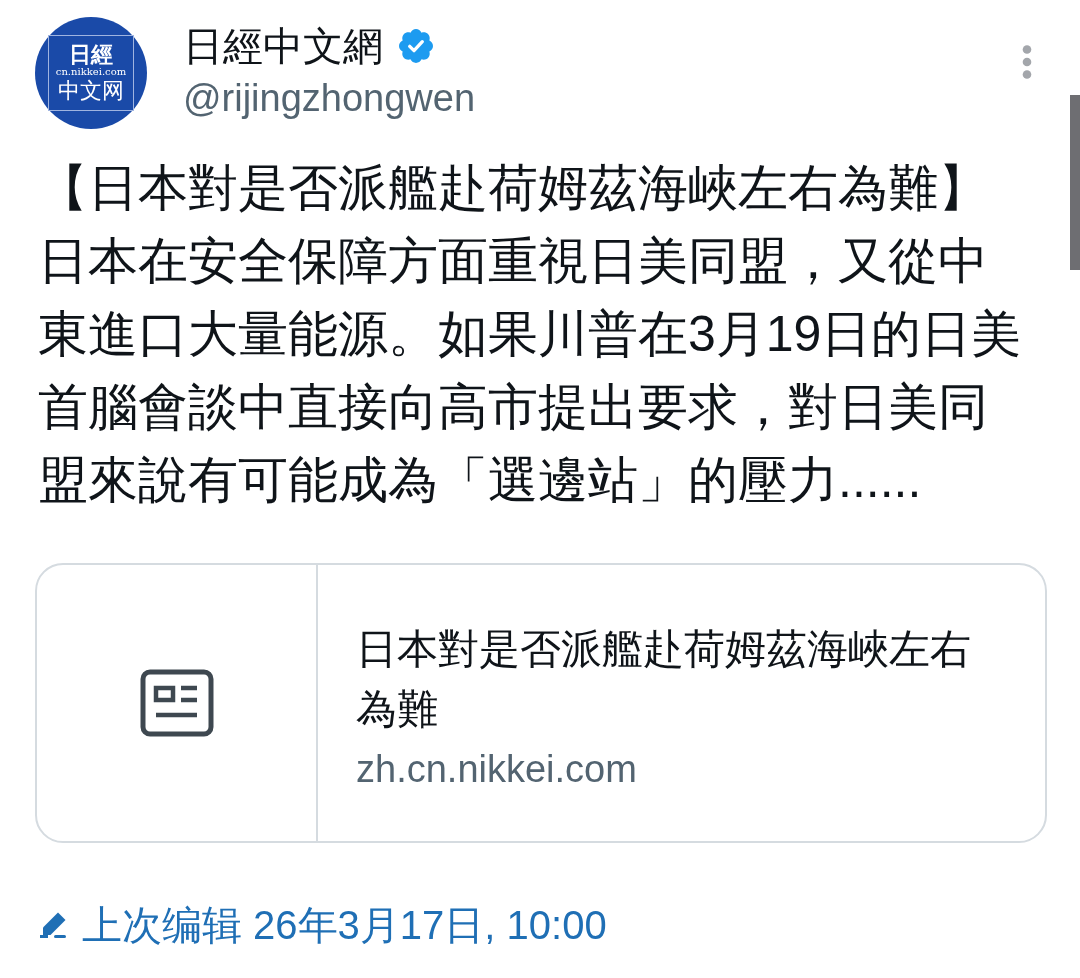 The height and width of the screenshot is (978, 1080). I want to click on logo-url: cn.nikkei.com, so click(91, 72).